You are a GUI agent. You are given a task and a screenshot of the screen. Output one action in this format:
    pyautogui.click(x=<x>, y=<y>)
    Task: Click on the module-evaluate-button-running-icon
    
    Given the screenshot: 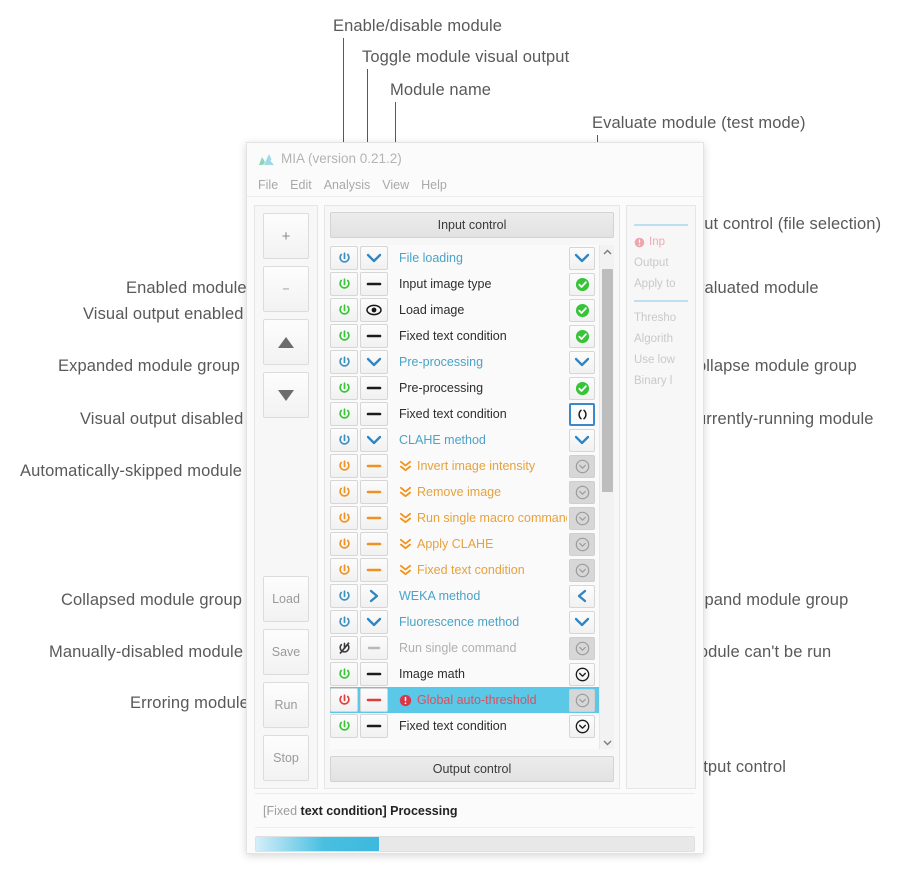 What is the action you would take?
    pyautogui.click(x=582, y=414)
    